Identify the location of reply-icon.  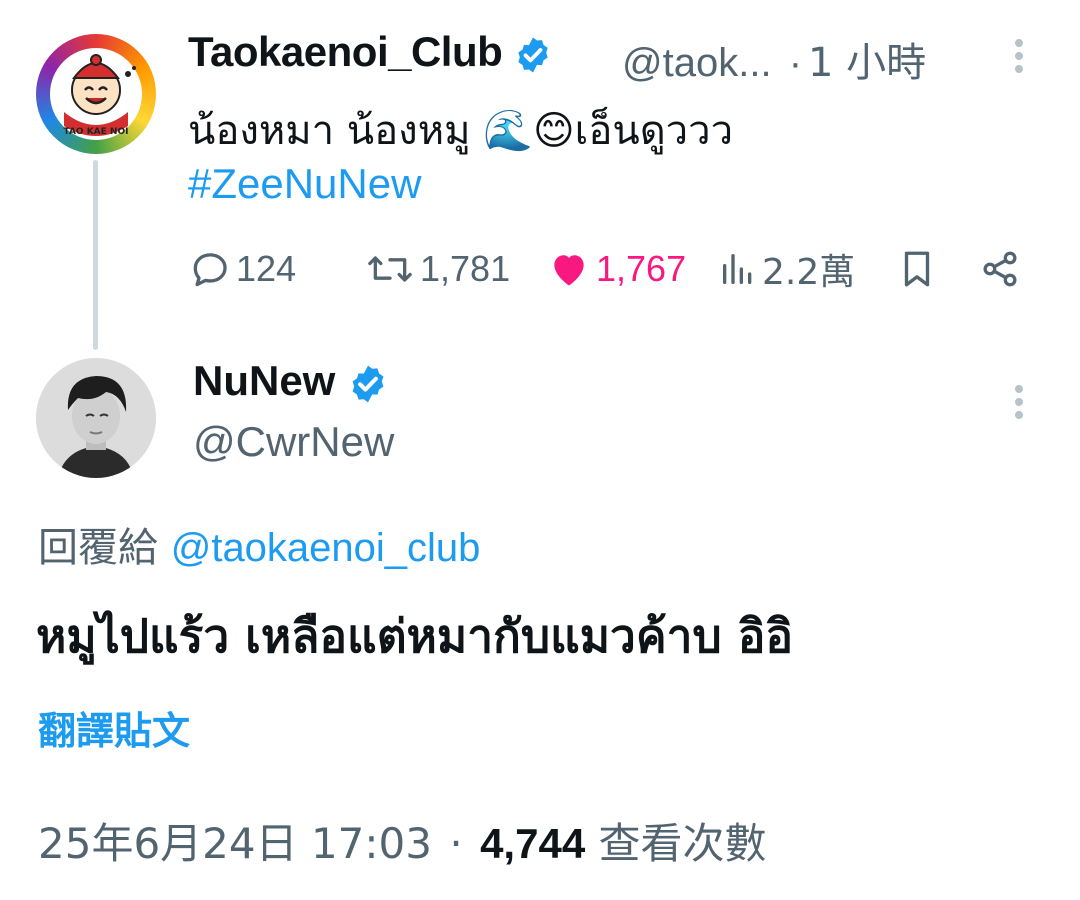
(210, 270).